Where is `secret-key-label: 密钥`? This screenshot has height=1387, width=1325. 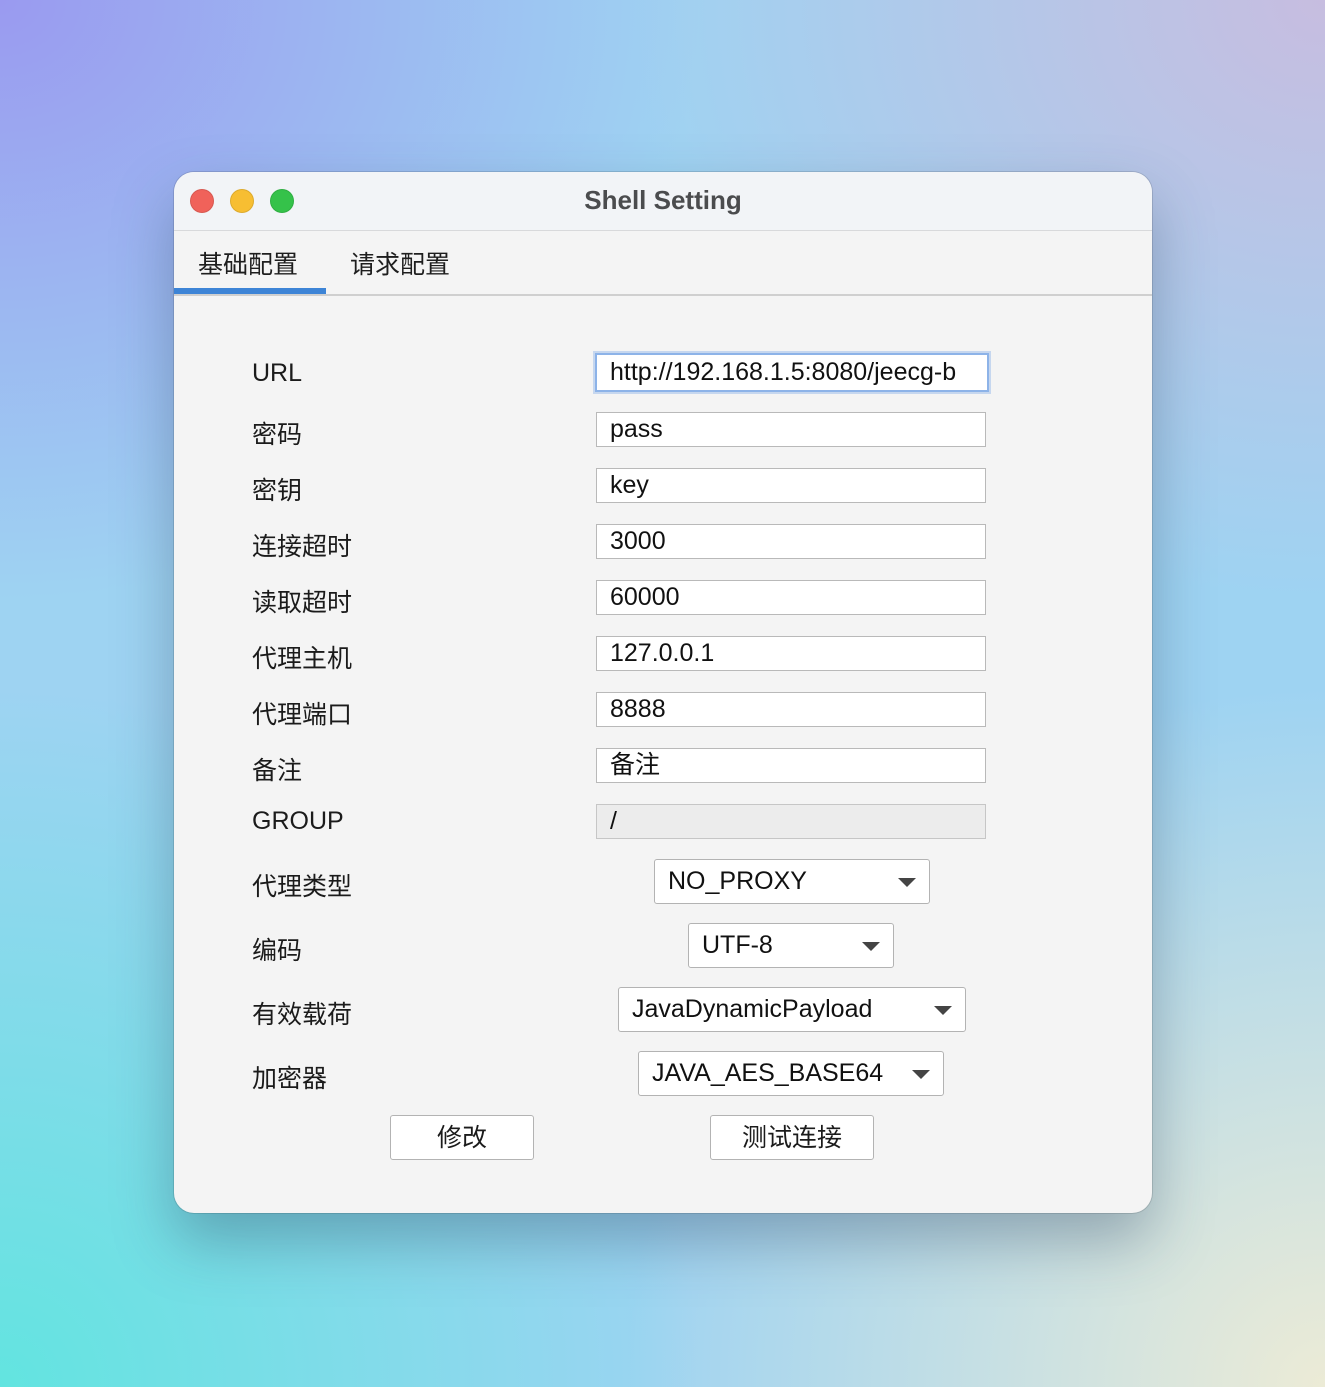 secret-key-label: 密钥 is located at coordinates (277, 491).